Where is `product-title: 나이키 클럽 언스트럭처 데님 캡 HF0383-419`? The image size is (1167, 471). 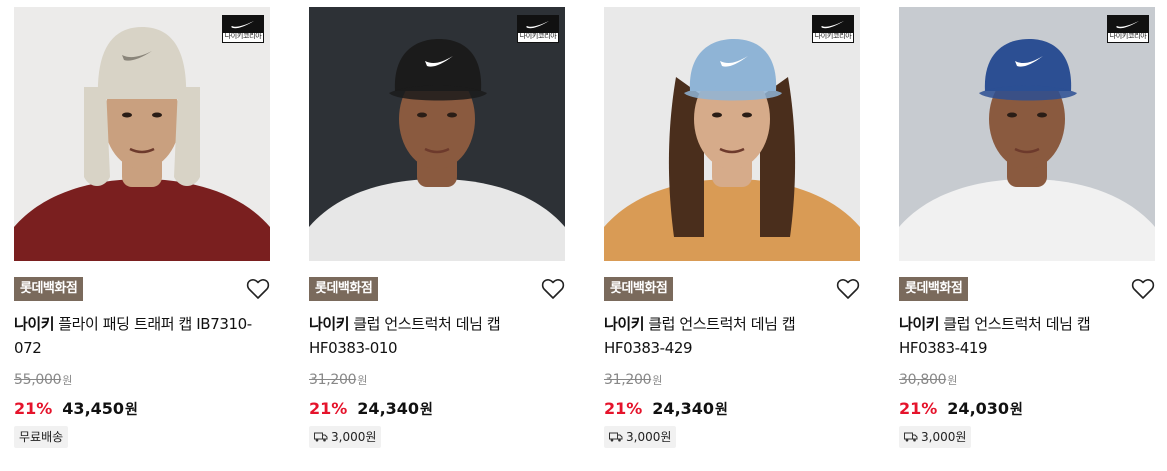
product-title: 나이키 클럽 언스트럭처 데님 캡 HF0383-419 is located at coordinates (1027, 336).